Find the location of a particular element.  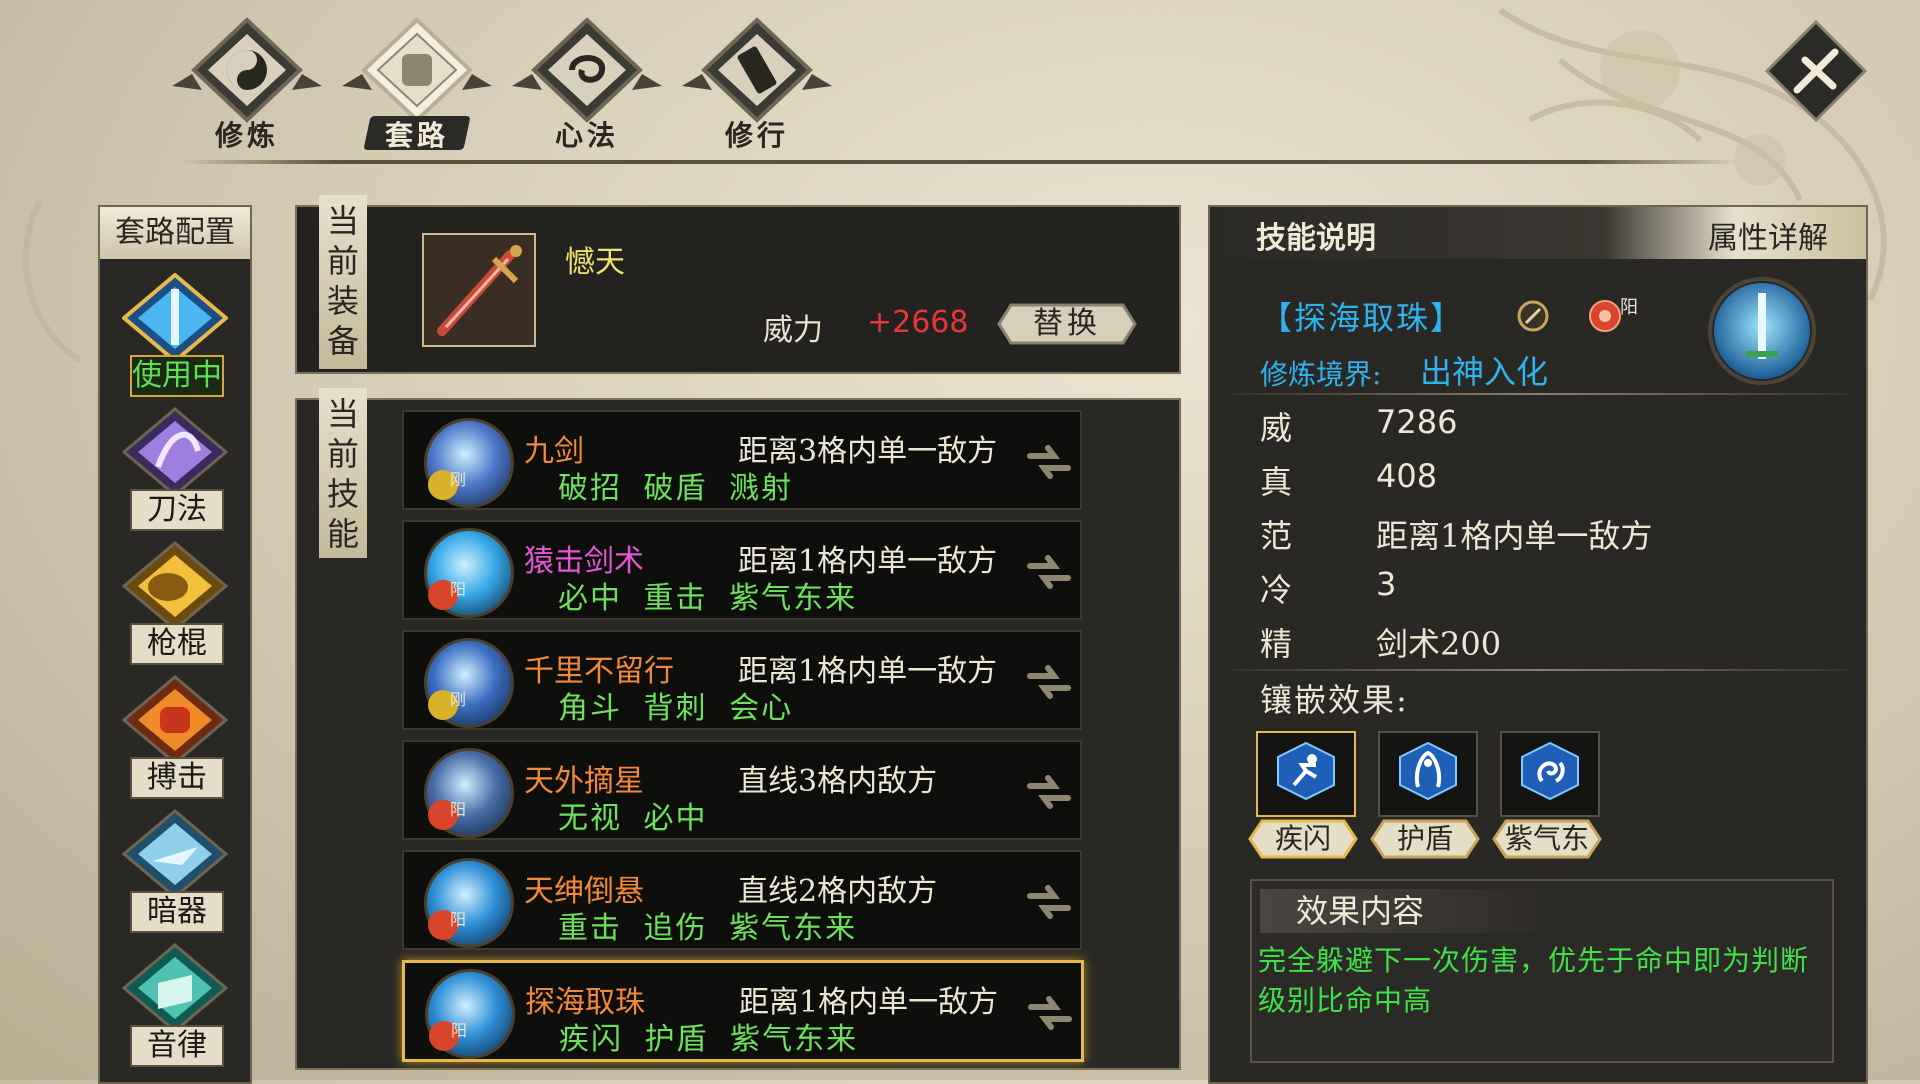

inlay-slot-purple-aura is located at coordinates (1550, 774).